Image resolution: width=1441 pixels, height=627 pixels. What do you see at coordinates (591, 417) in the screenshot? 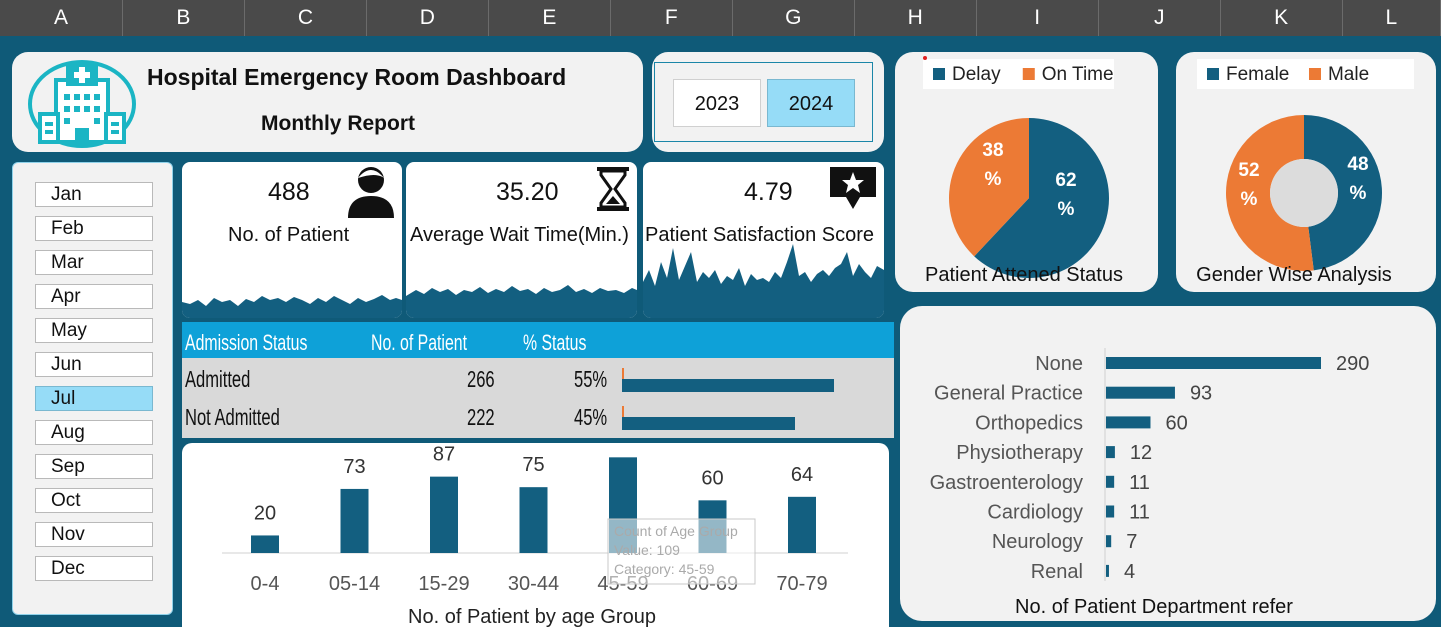
I see `admission-pct-cell: 45%` at bounding box center [591, 417].